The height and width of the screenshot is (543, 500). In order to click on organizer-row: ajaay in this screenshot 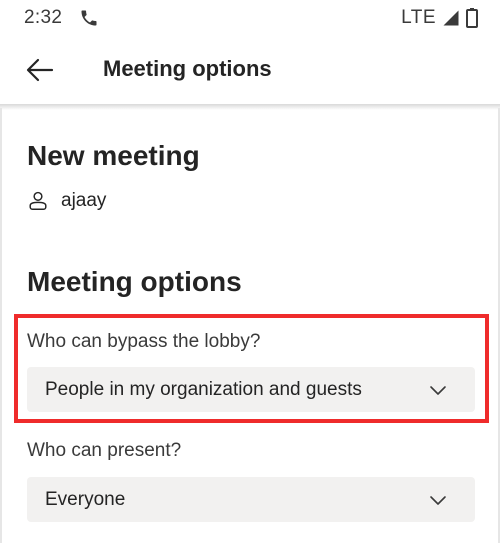, I will do `click(66, 201)`.